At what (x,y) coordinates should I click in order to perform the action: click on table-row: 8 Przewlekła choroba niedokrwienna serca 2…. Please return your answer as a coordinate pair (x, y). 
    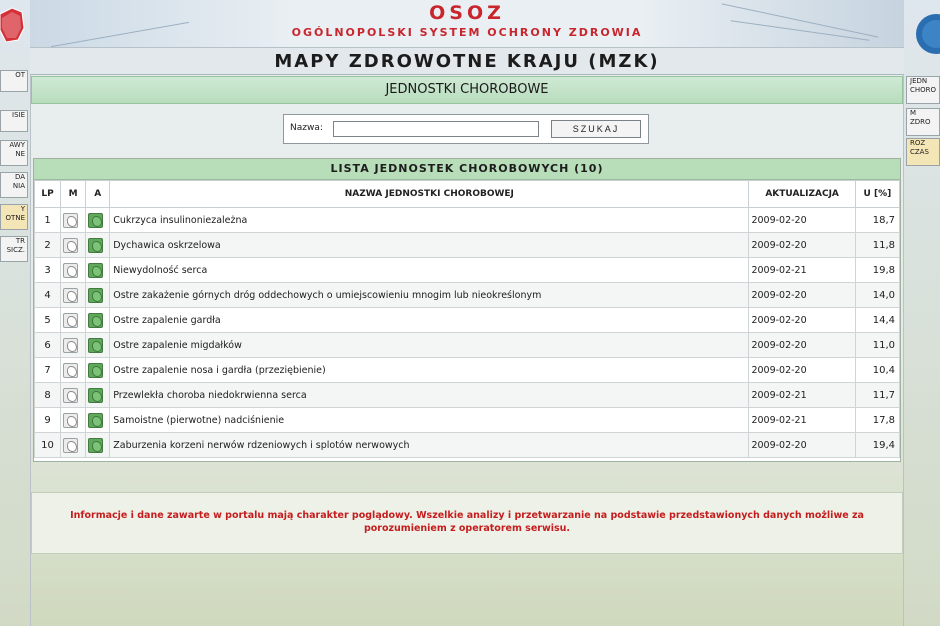
    Looking at the image, I should click on (467, 395).